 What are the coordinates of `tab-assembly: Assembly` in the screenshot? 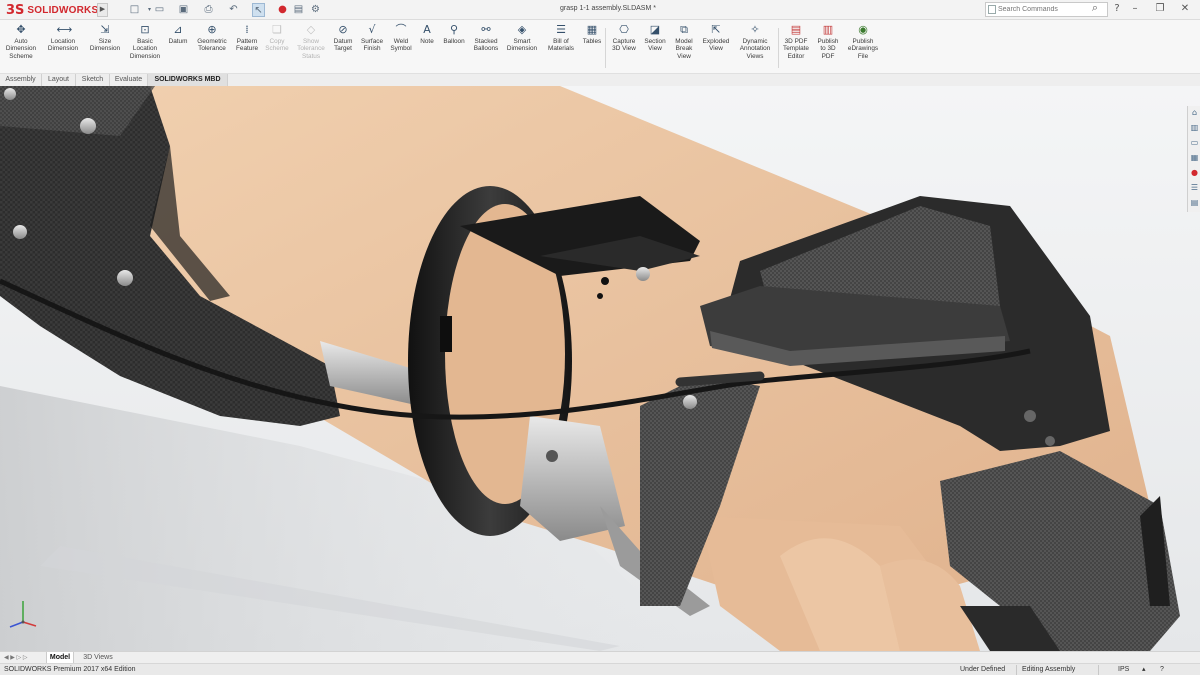 It's located at (21, 80).